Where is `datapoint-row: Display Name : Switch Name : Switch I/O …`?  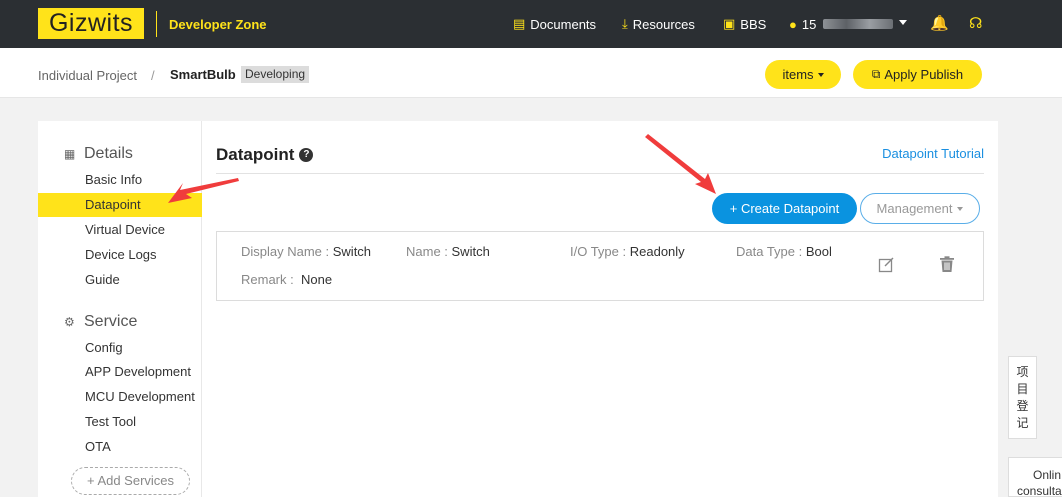 datapoint-row: Display Name : Switch Name : Switch I/O … is located at coordinates (600, 266).